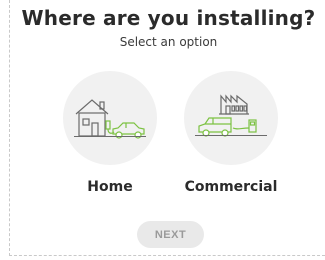  I want to click on next-button: NEXT, so click(170, 234).